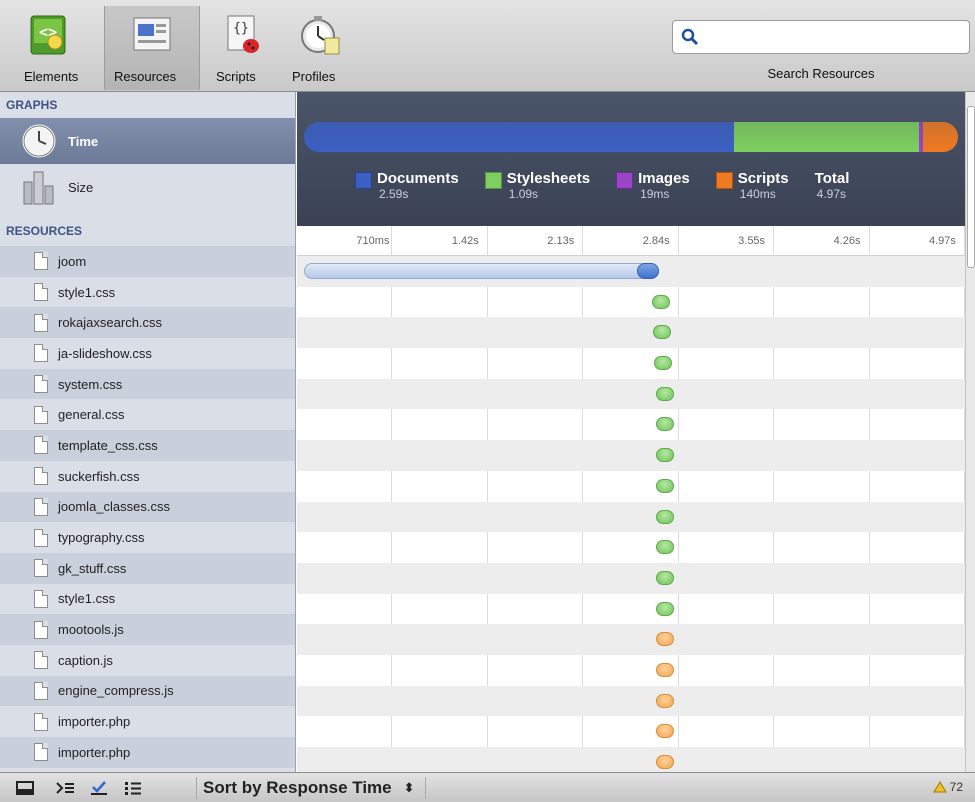 The height and width of the screenshot is (802, 975). I want to click on elements-icon: <>, so click(48, 35).